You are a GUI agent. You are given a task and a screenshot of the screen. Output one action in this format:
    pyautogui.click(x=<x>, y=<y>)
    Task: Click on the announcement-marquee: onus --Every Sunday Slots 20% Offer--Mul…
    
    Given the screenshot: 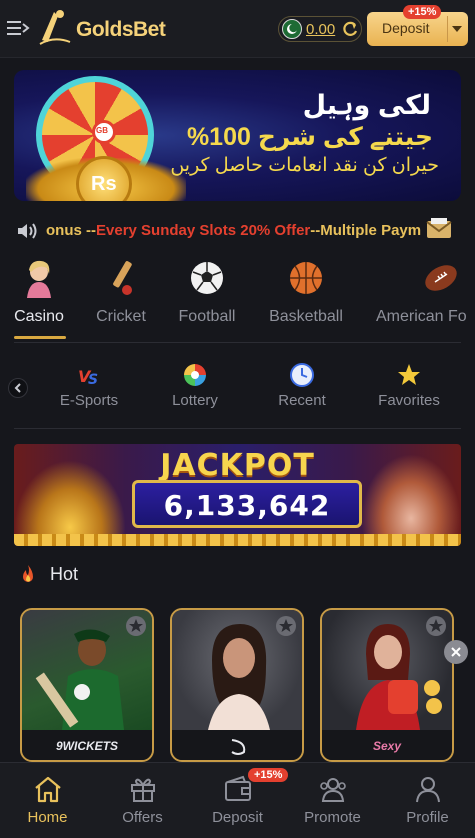 What is the action you would take?
    pyautogui.click(x=237, y=230)
    